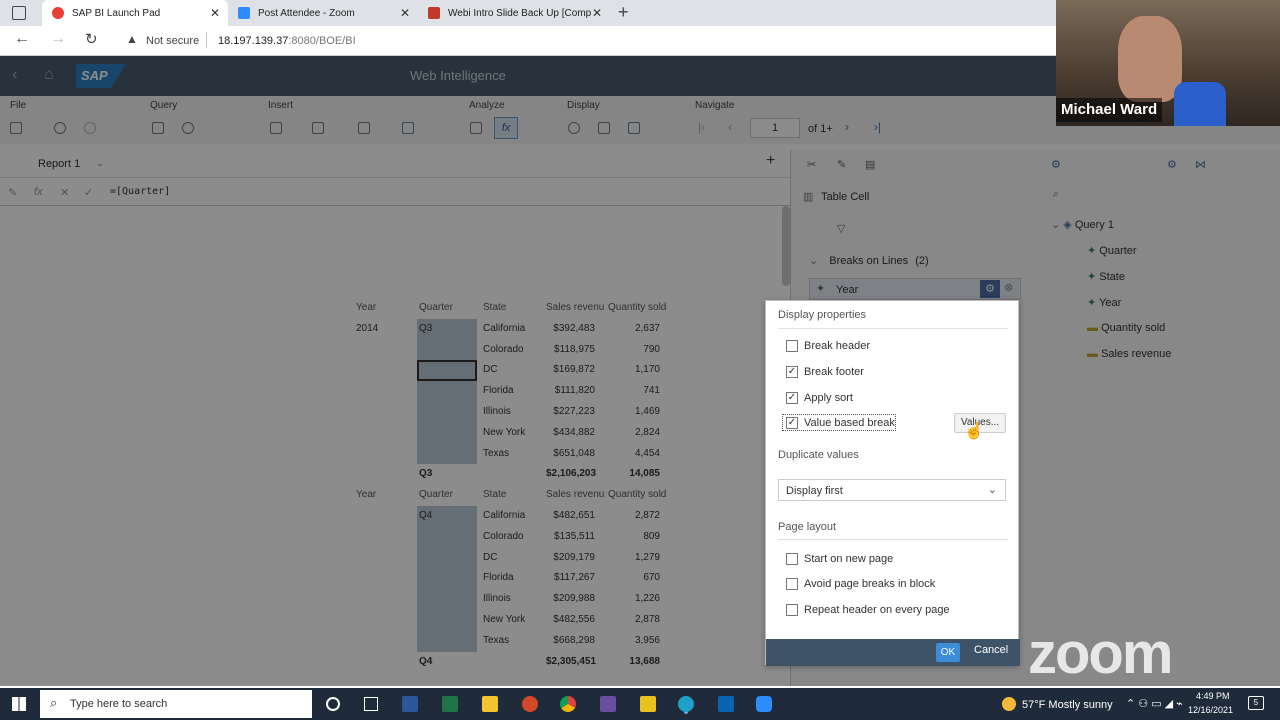 The width and height of the screenshot is (1280, 720). I want to click on taskbar-search-placeholder: Type here to search, so click(119, 704).